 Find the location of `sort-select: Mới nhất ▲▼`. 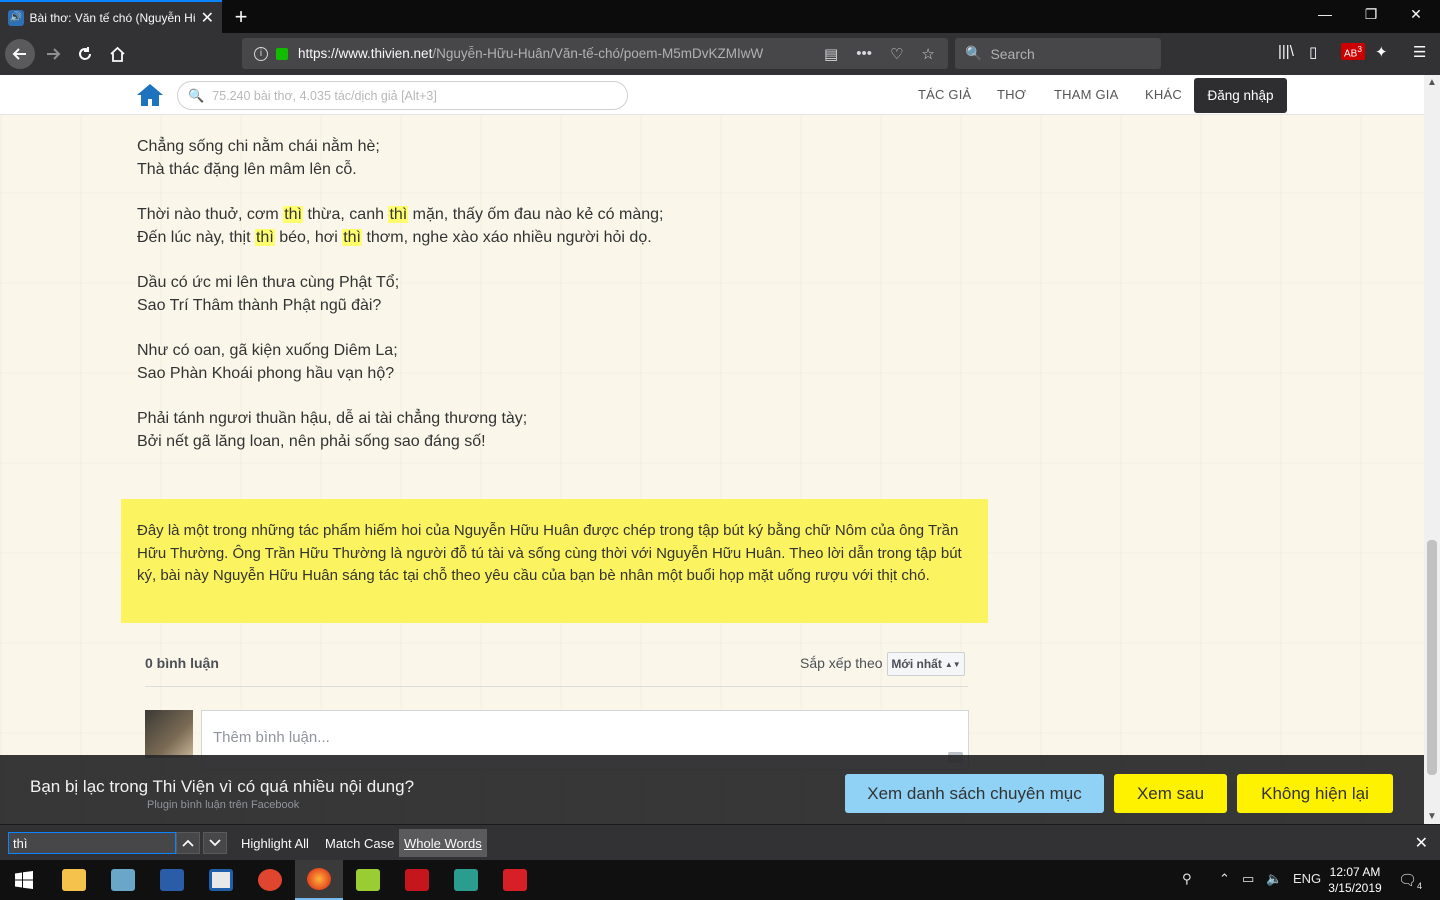

sort-select: Mới nhất ▲▼ is located at coordinates (926, 664).